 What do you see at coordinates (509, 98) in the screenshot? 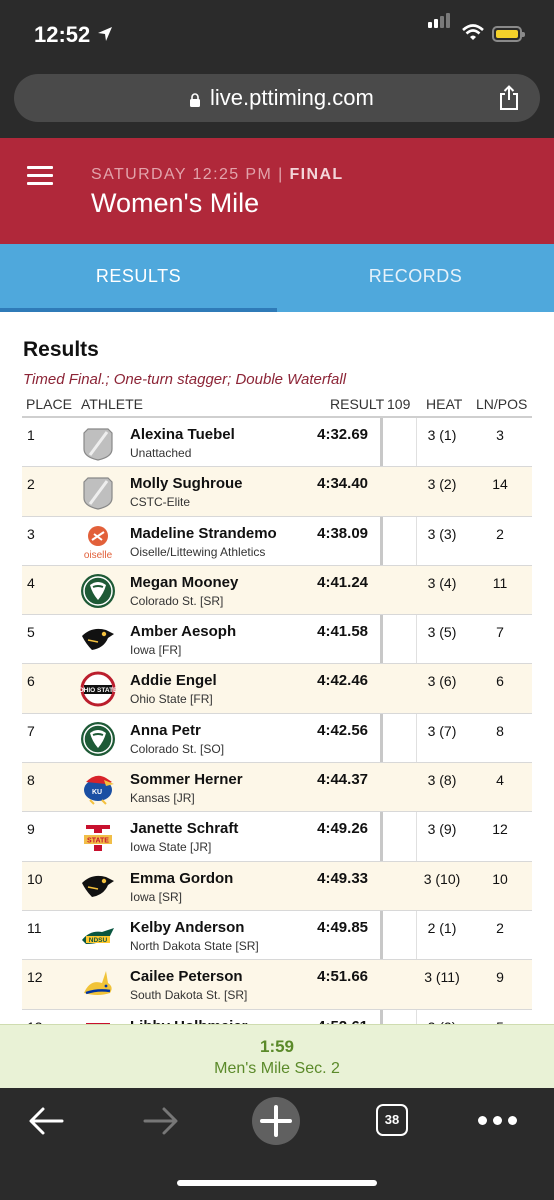
I see `share-icon` at bounding box center [509, 98].